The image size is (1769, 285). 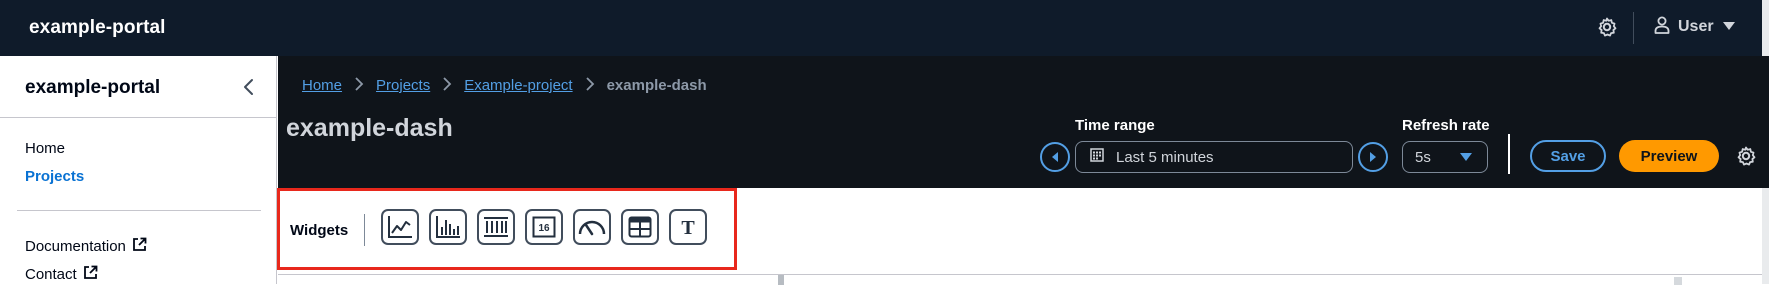 I want to click on kpi-widget-button: 16, so click(x=544, y=227).